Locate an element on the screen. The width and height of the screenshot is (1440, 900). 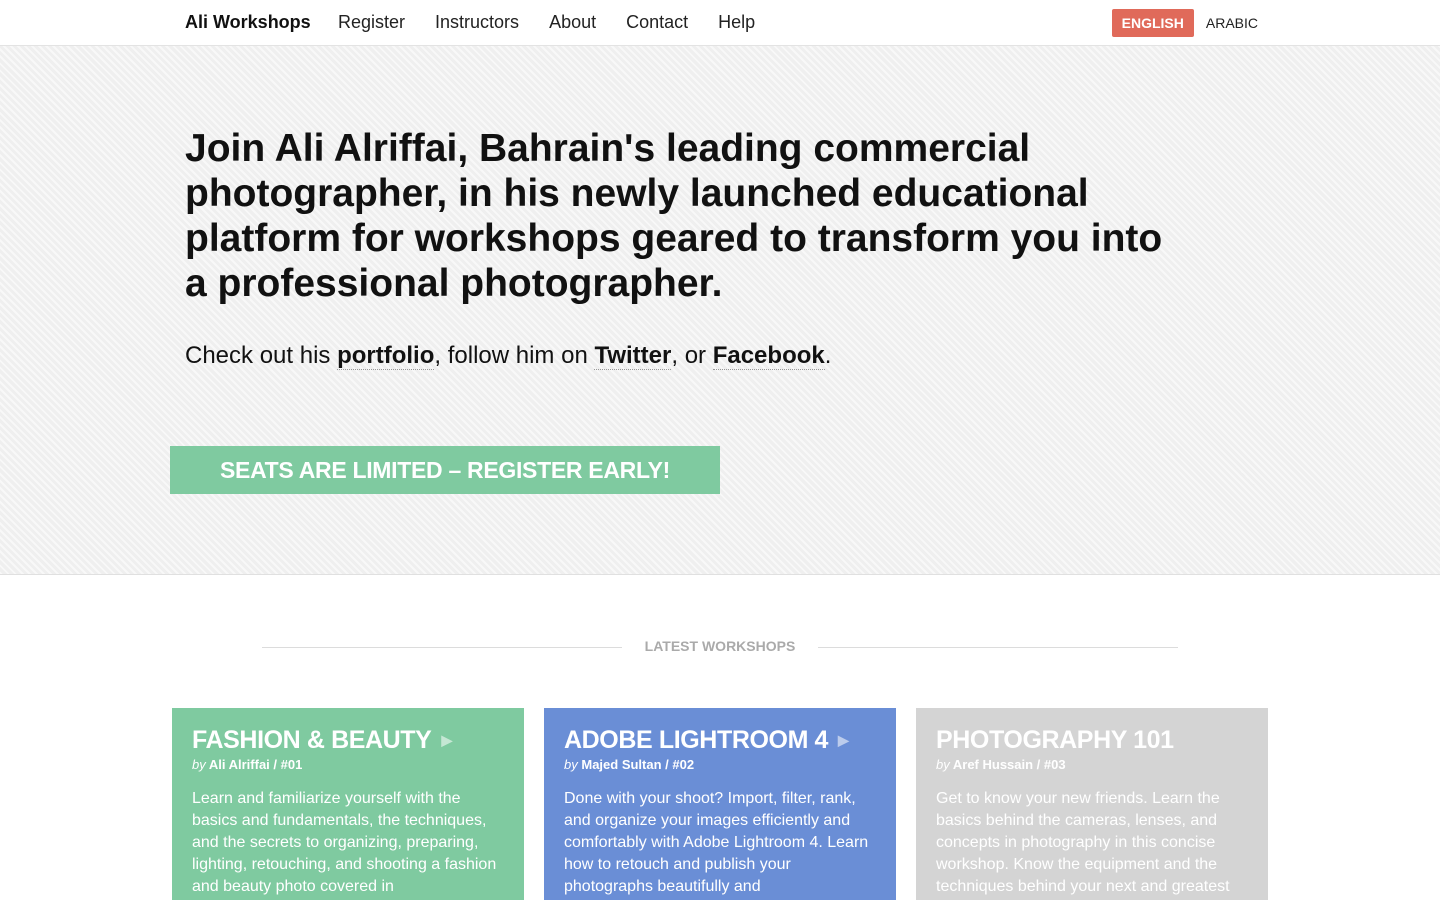
card-title: FASHION & BEAUTY is located at coordinates (312, 740).